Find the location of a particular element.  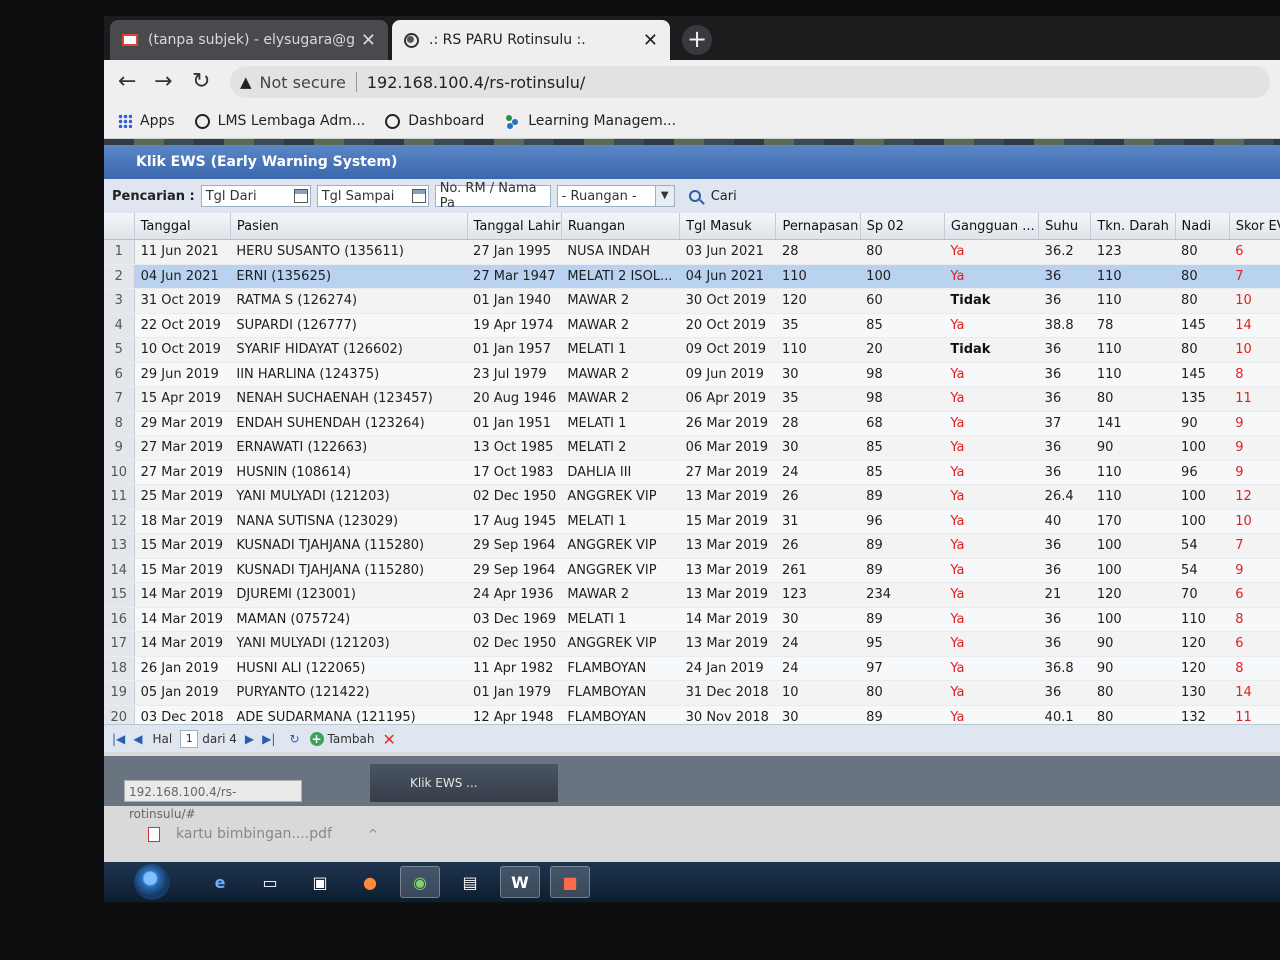

last-page-icon: ▶| is located at coordinates (268, 739).